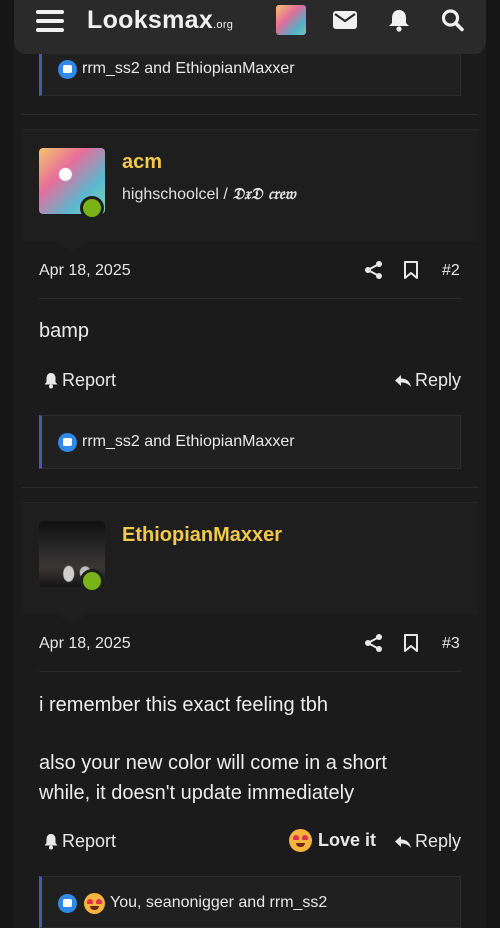  What do you see at coordinates (142, 162) in the screenshot?
I see `username: acm` at bounding box center [142, 162].